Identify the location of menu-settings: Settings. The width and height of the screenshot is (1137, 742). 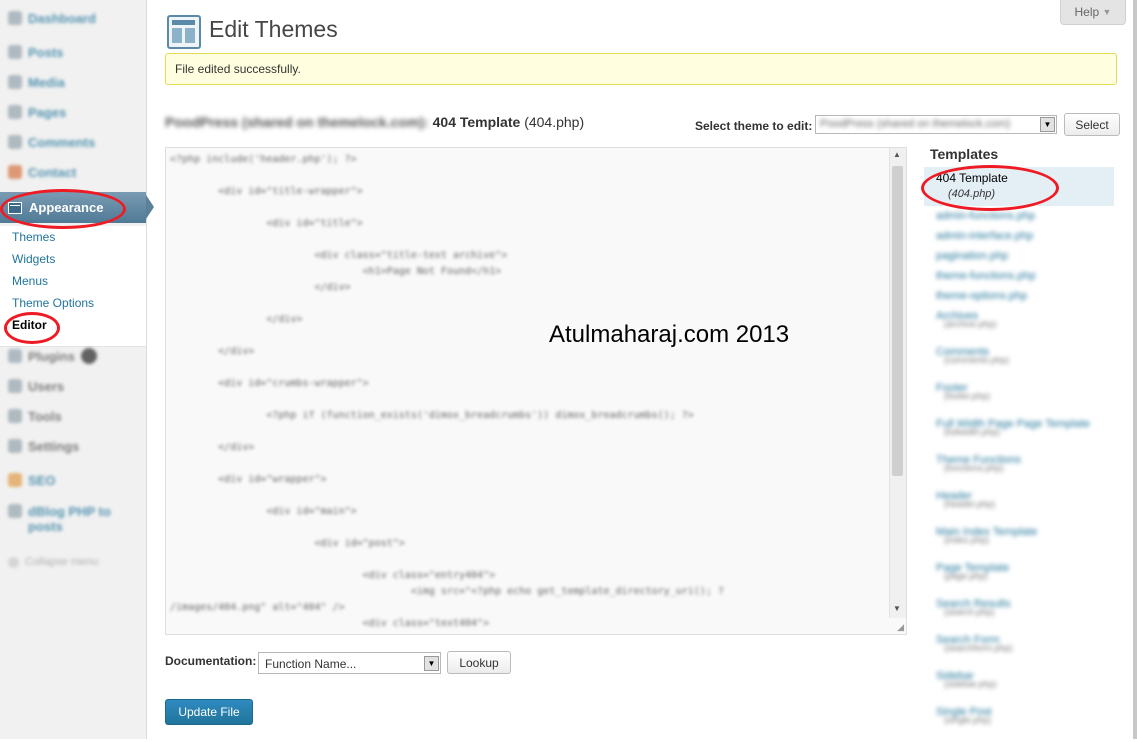
(73, 446).